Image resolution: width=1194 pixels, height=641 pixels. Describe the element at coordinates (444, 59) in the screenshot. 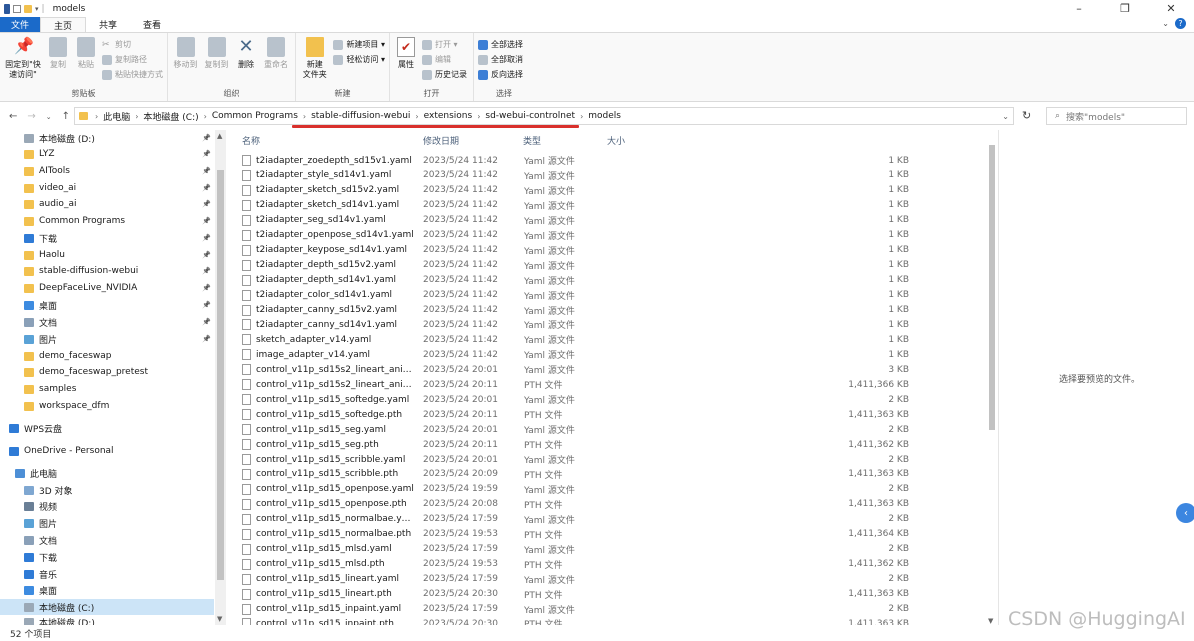

I see `edit-button: 编辑` at that location.